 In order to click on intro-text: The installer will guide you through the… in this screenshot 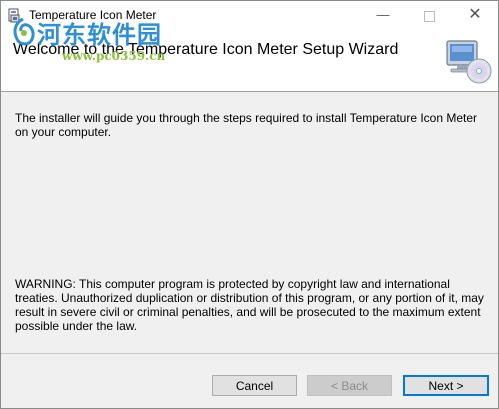, I will do `click(246, 125)`.